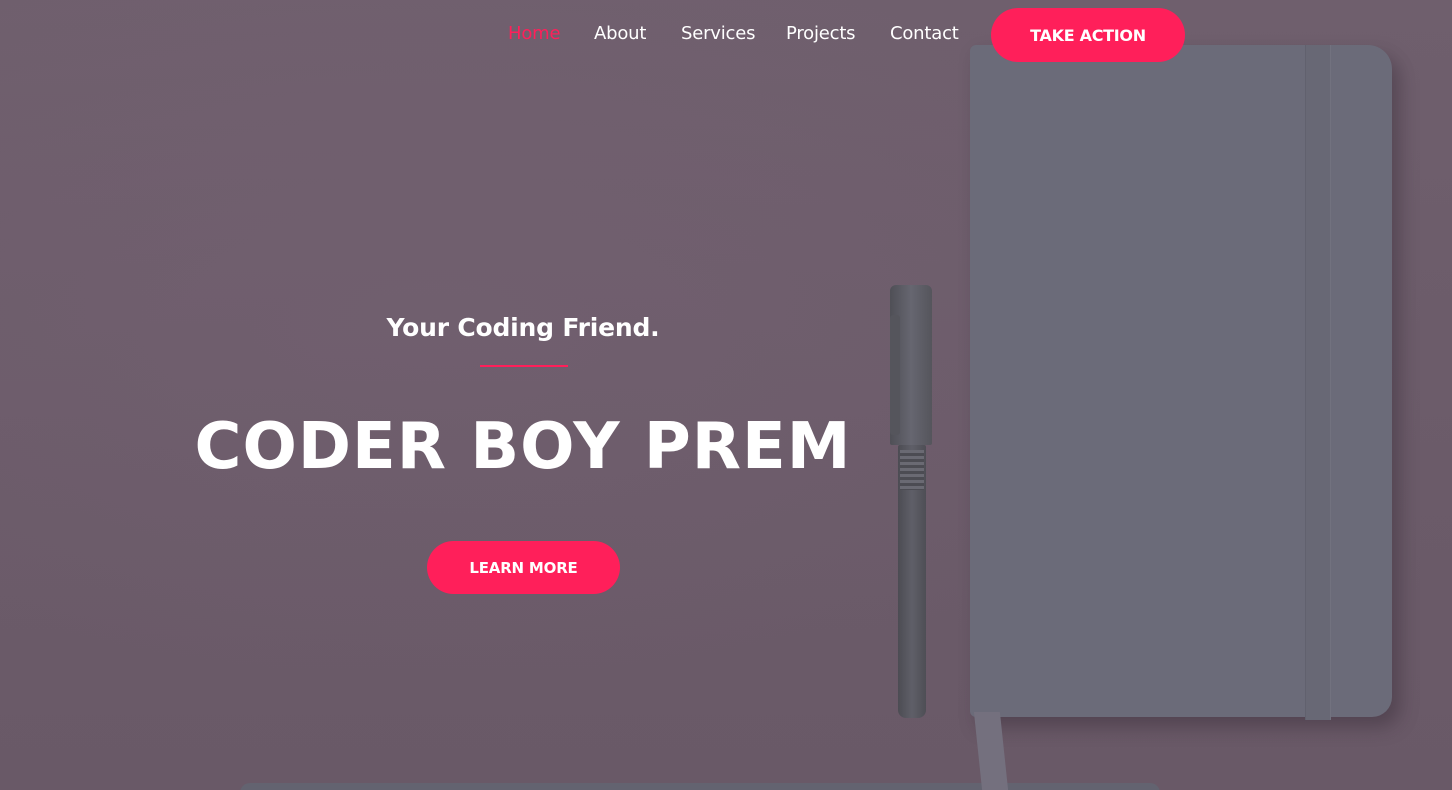 This screenshot has height=790, width=1452. What do you see at coordinates (1088, 35) in the screenshot?
I see `take-action-button: TAKE ACTION` at bounding box center [1088, 35].